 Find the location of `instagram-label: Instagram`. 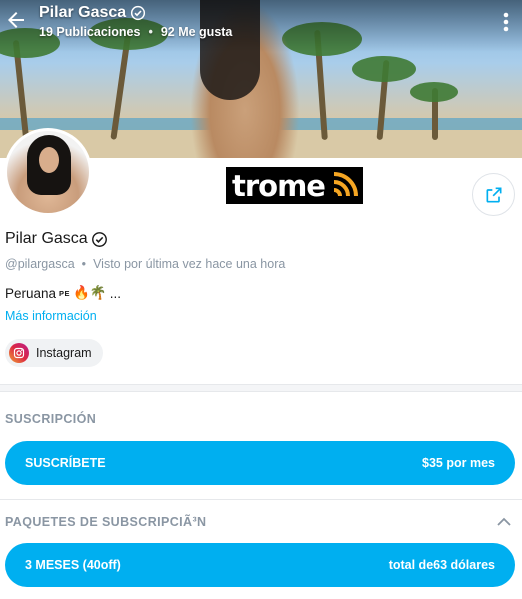

instagram-label: Instagram is located at coordinates (64, 353).